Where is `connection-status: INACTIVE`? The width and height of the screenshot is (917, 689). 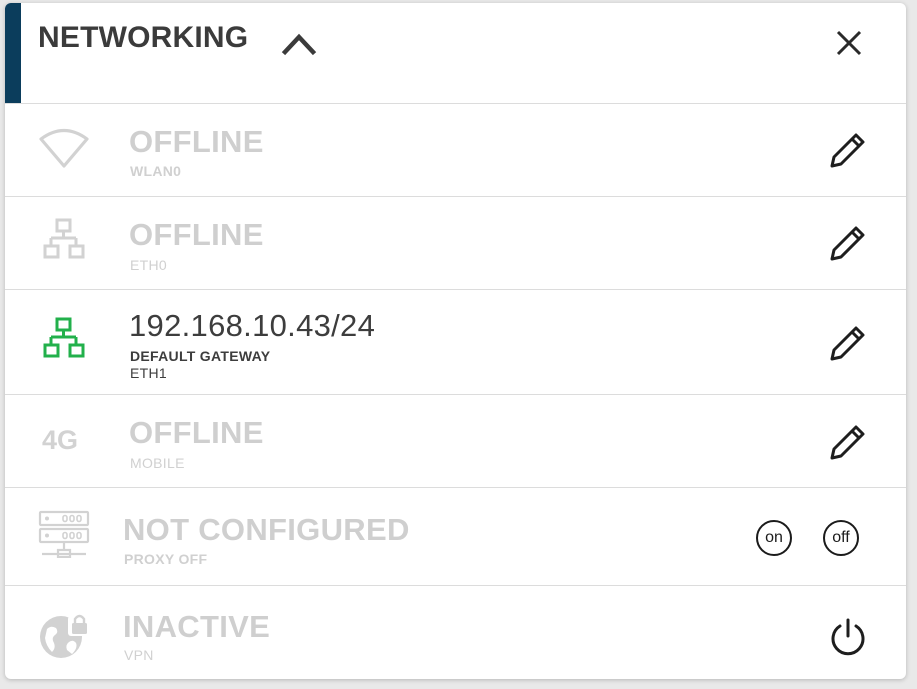 connection-status: INACTIVE is located at coordinates (197, 626).